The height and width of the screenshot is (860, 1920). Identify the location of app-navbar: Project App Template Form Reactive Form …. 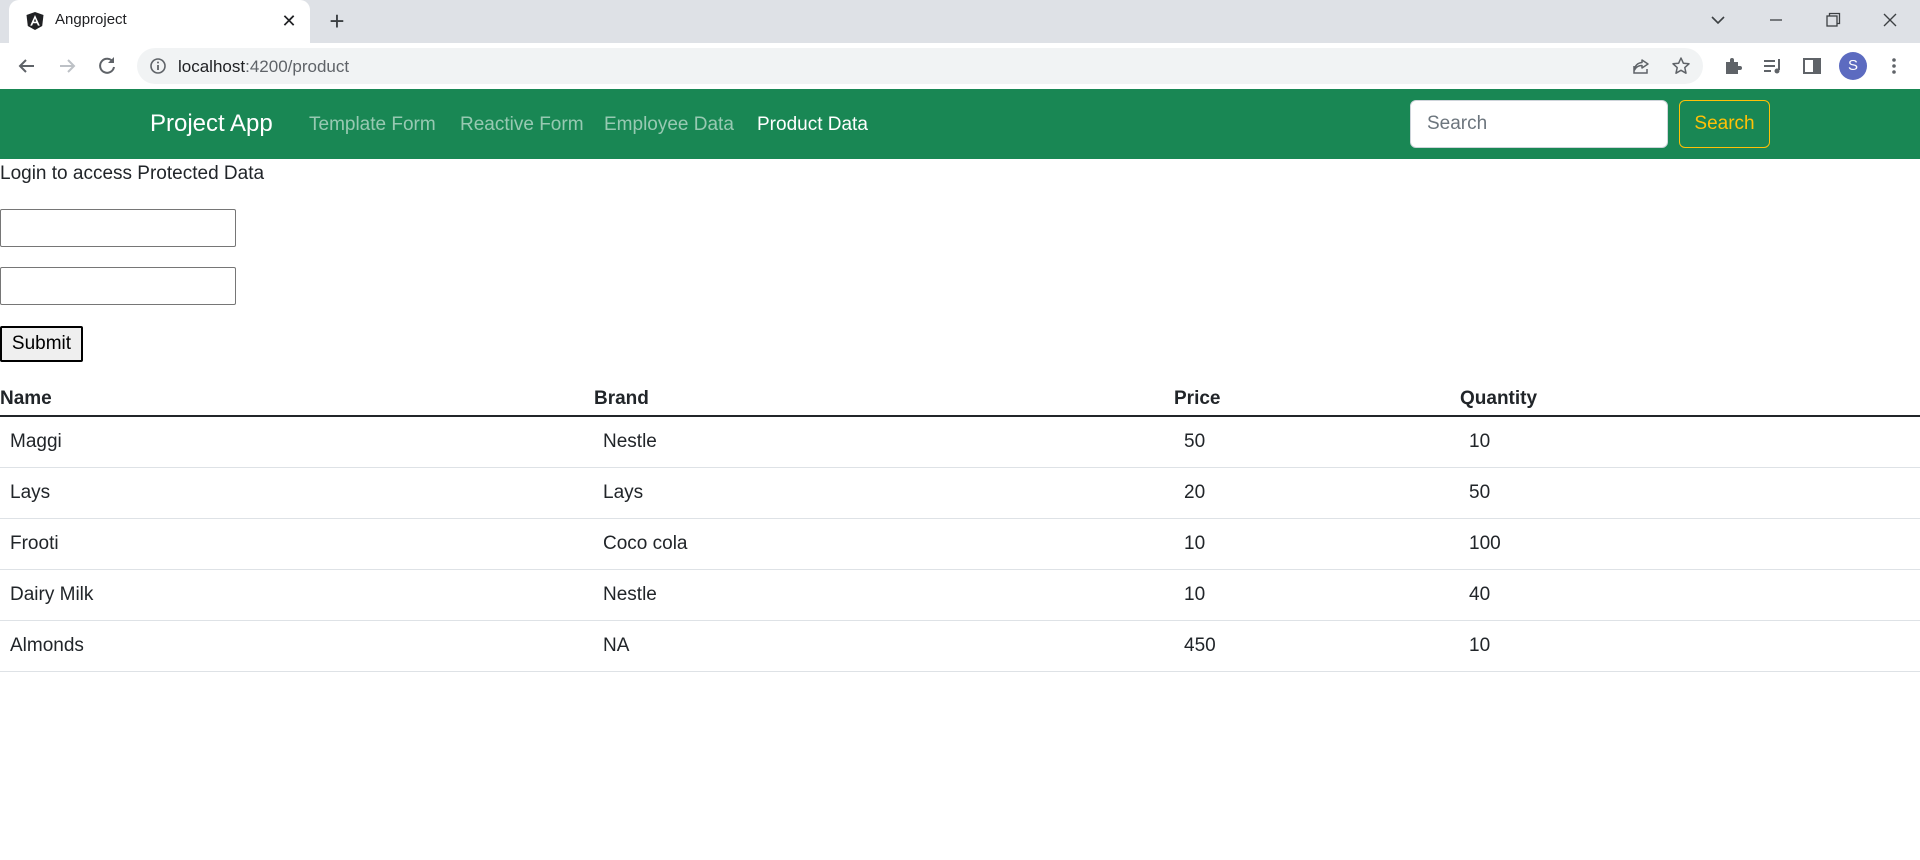
(960, 124).